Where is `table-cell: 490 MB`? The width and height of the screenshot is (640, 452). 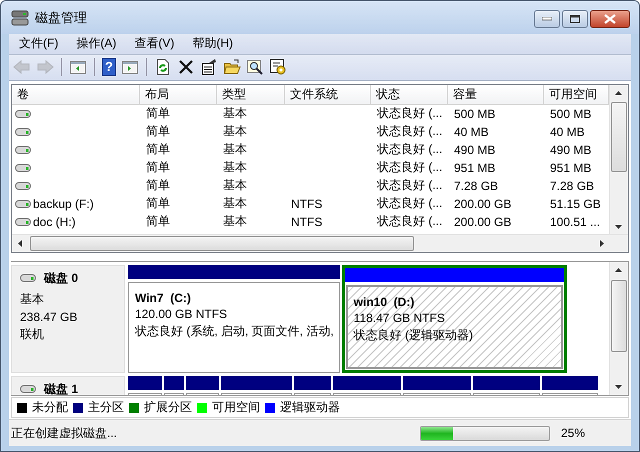 table-cell: 490 MB is located at coordinates (475, 149).